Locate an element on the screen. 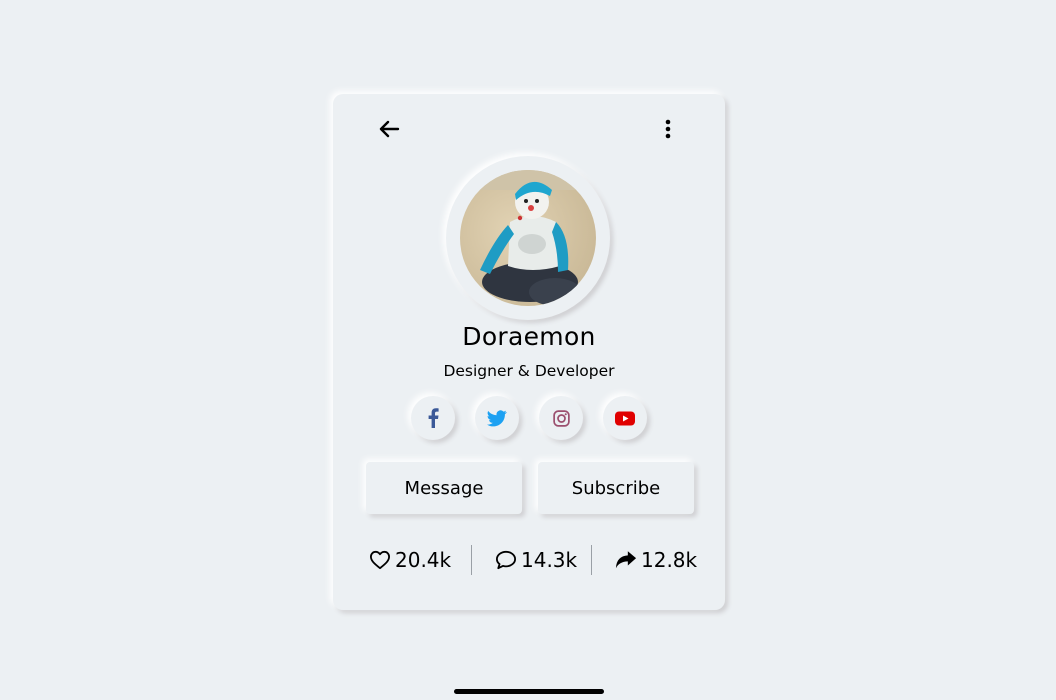 The width and height of the screenshot is (1056, 700). profile-title: Designer & Developer is located at coordinates (529, 371).